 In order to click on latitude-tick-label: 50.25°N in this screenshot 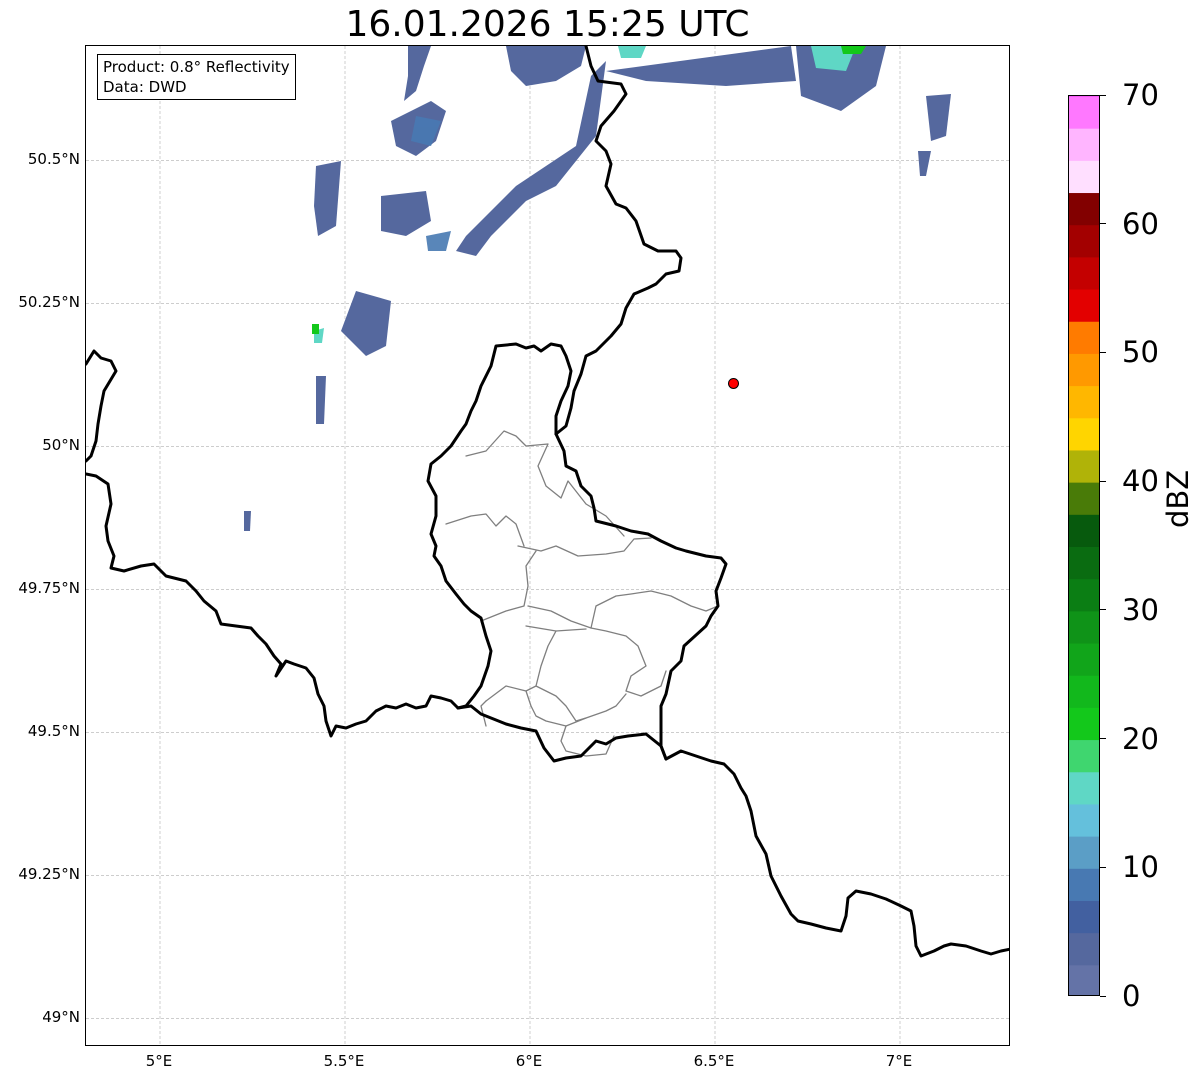, I will do `click(49, 302)`.